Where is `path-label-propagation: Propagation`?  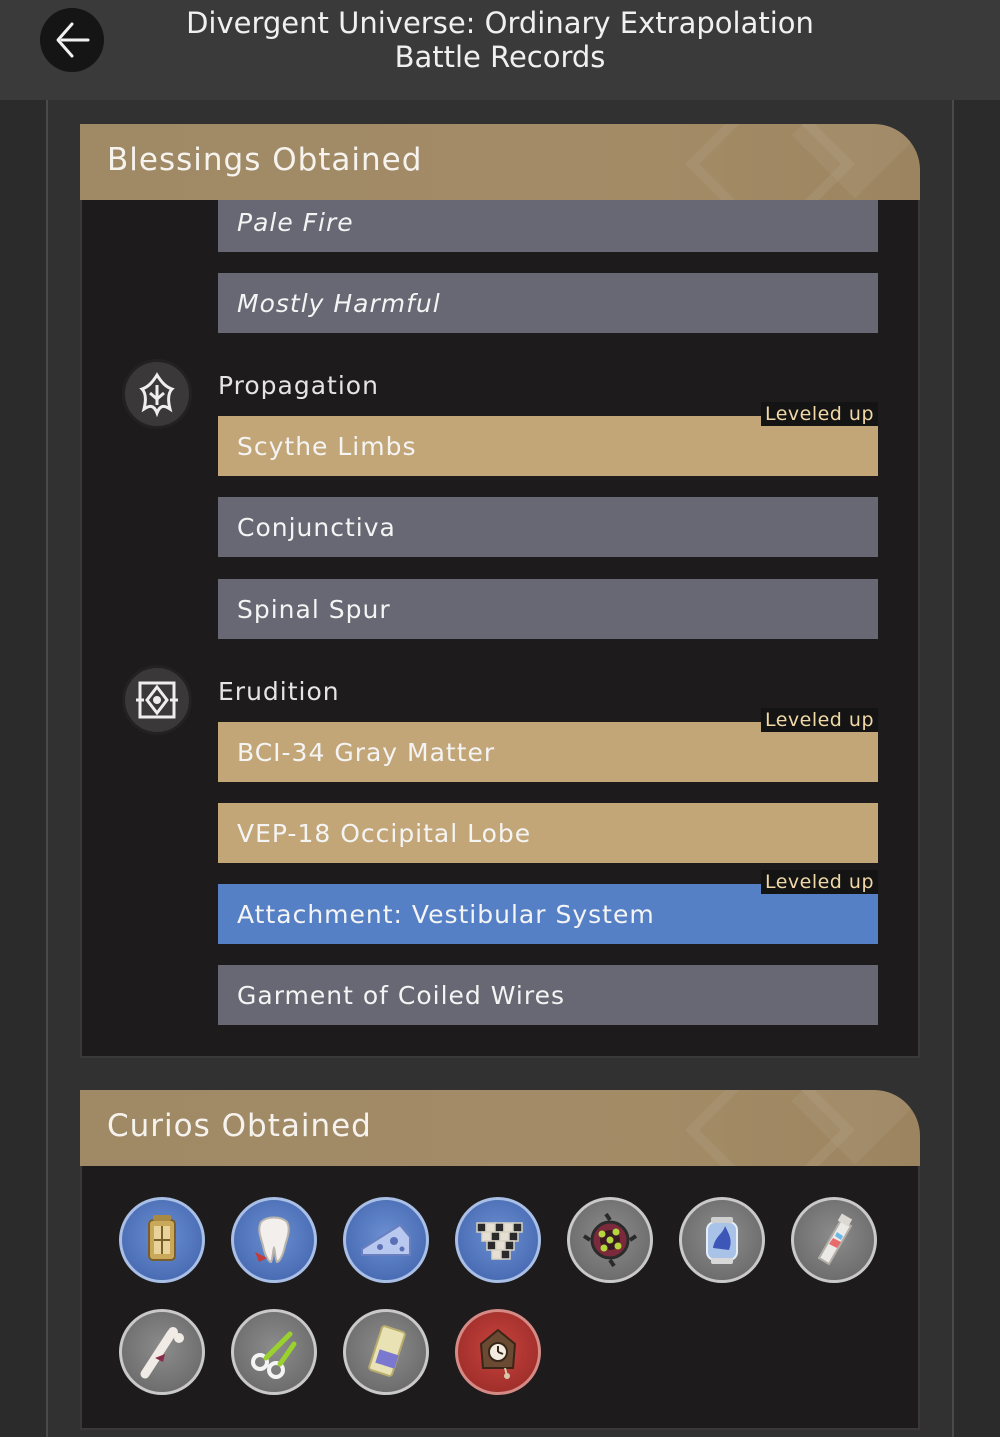 path-label-propagation: Propagation is located at coordinates (298, 385).